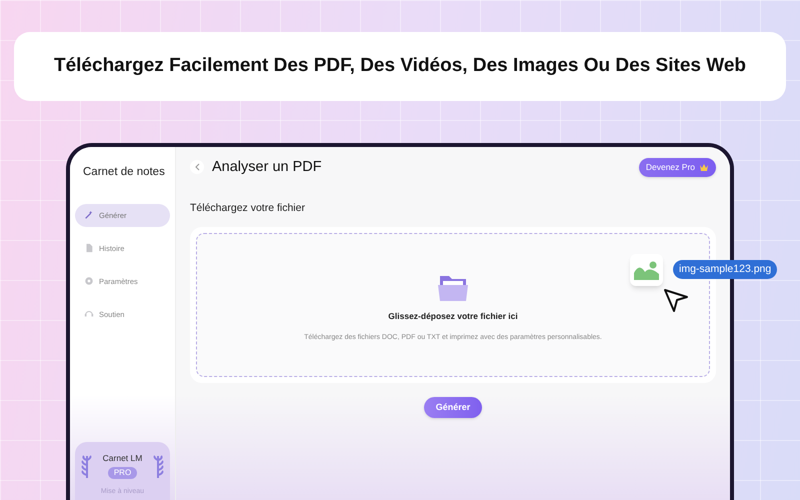 The width and height of the screenshot is (800, 500). I want to click on cursor-icon, so click(676, 301).